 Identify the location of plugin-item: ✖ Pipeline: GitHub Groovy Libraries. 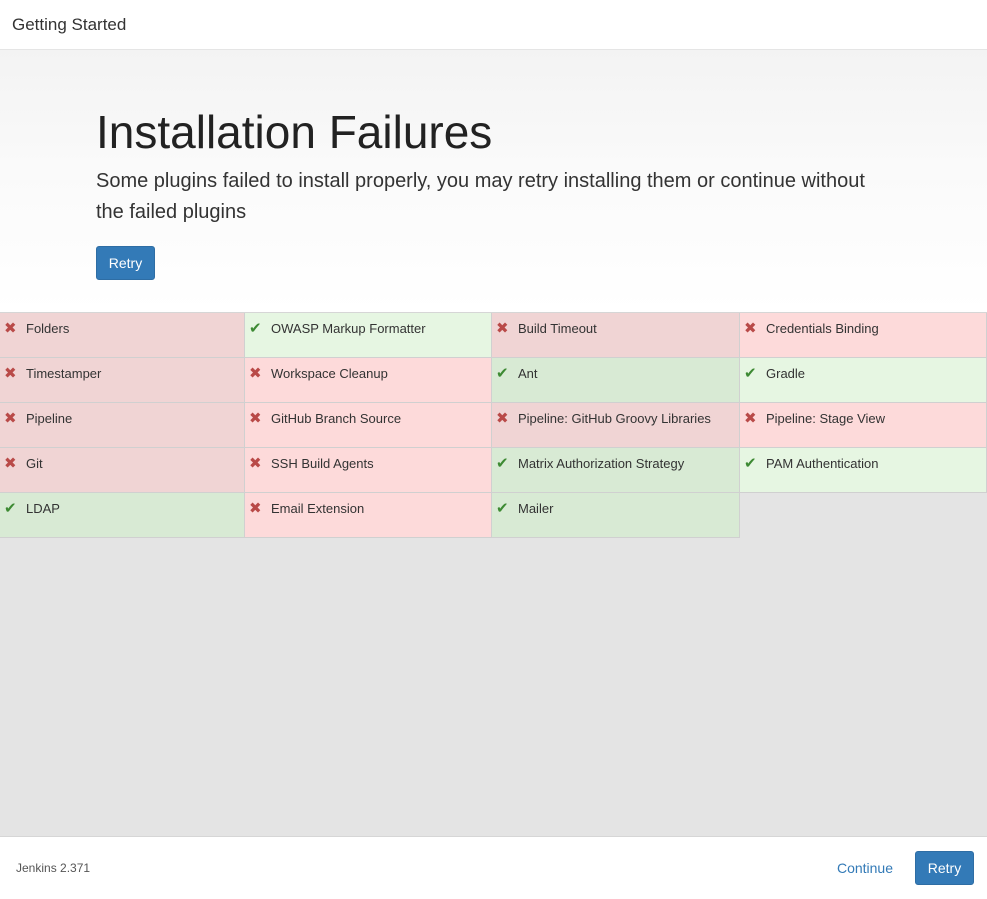
(616, 425).